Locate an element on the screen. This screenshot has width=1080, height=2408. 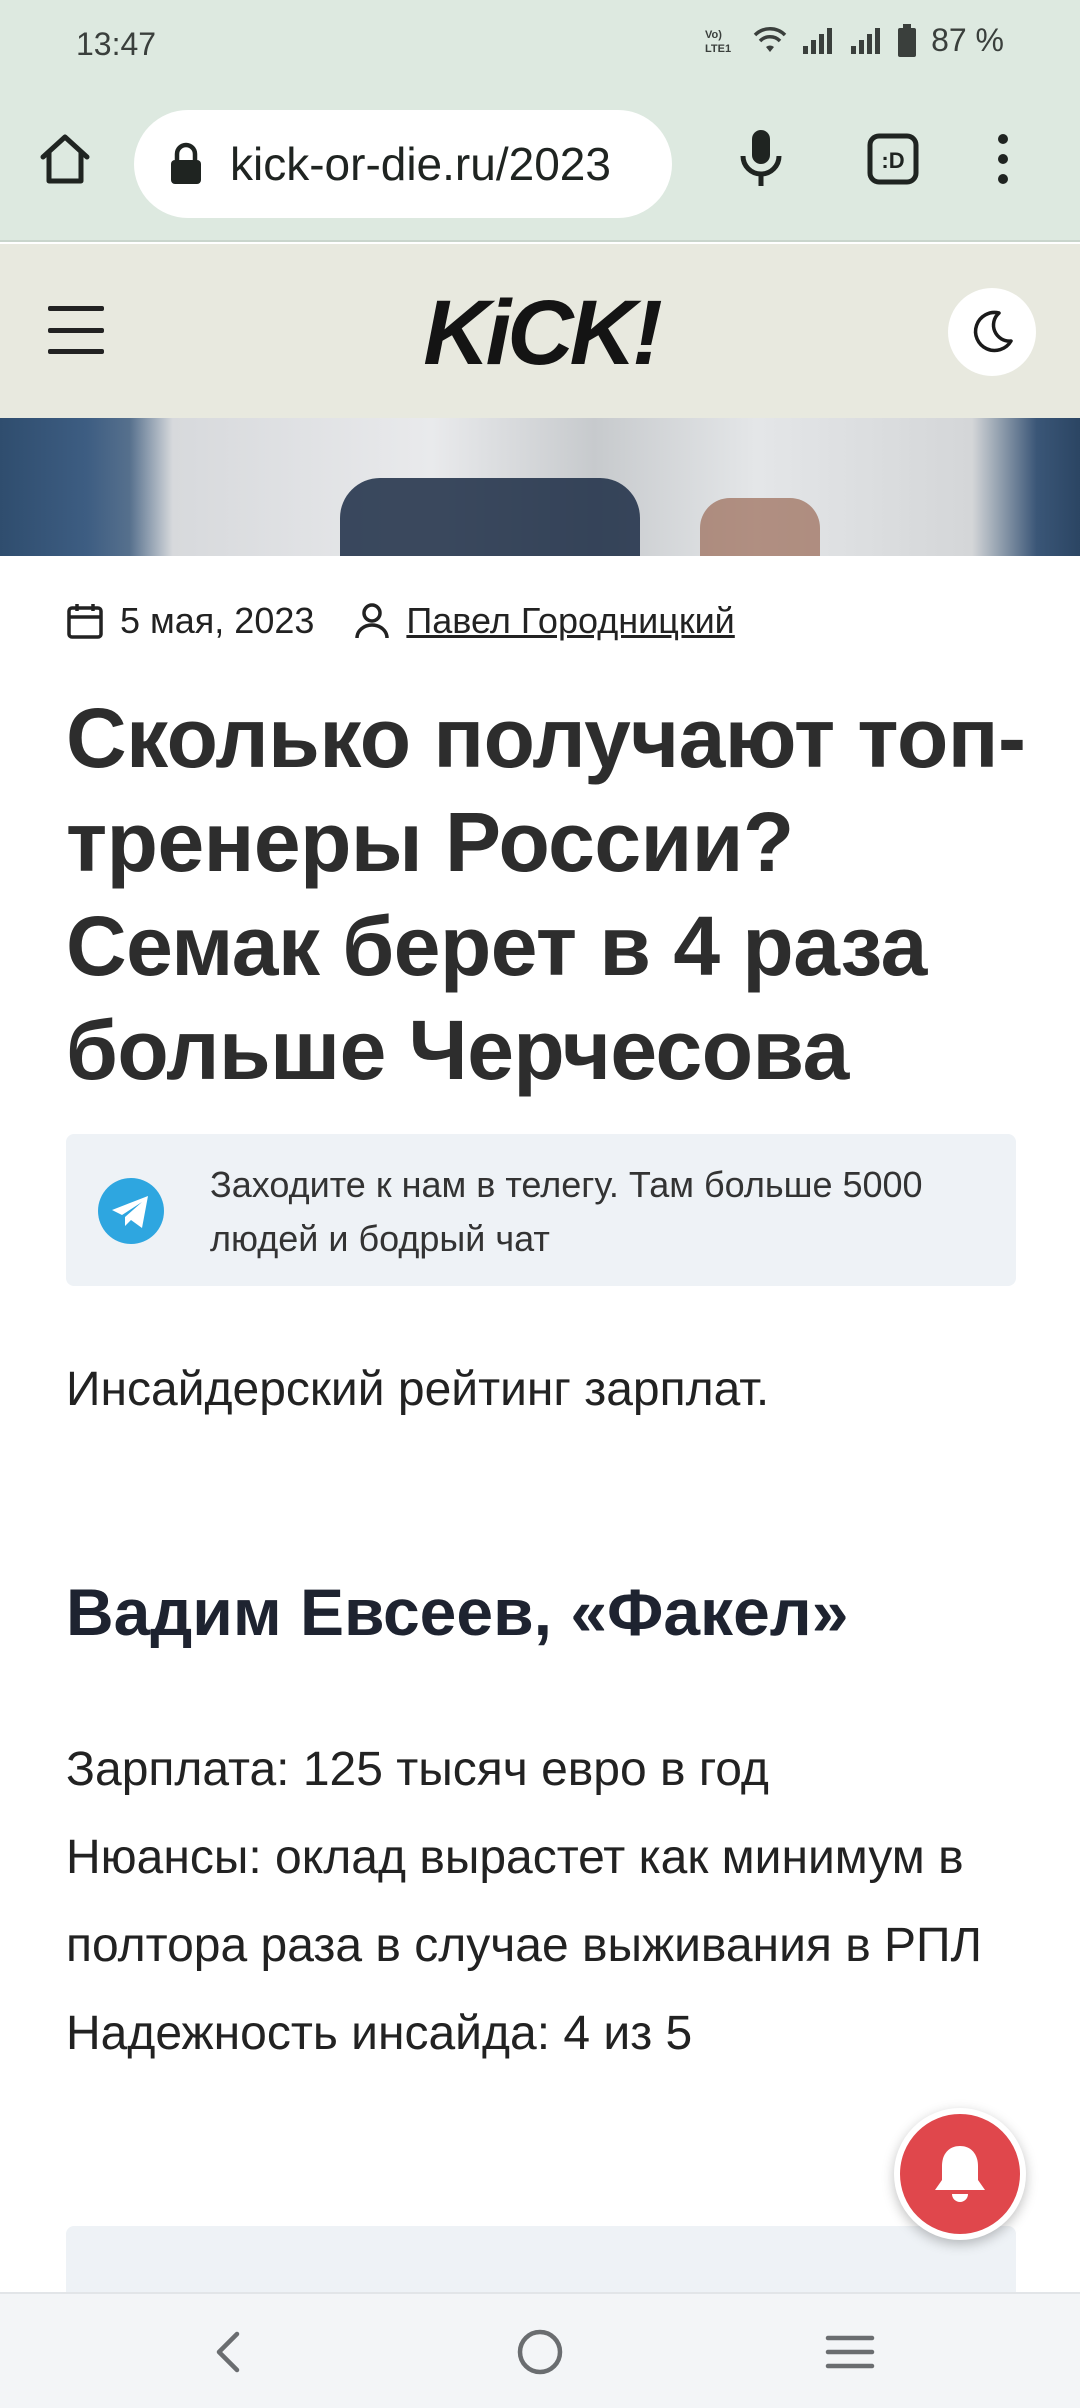
theme-toggle-button is located at coordinates (992, 332).